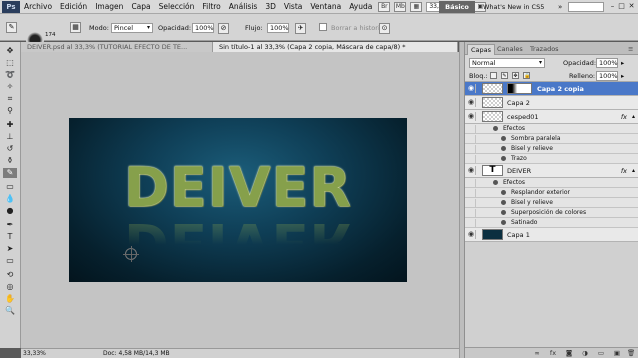  What do you see at coordinates (607, 63) in the screenshot?
I see `layer-opacity-field: 100%` at bounding box center [607, 63].